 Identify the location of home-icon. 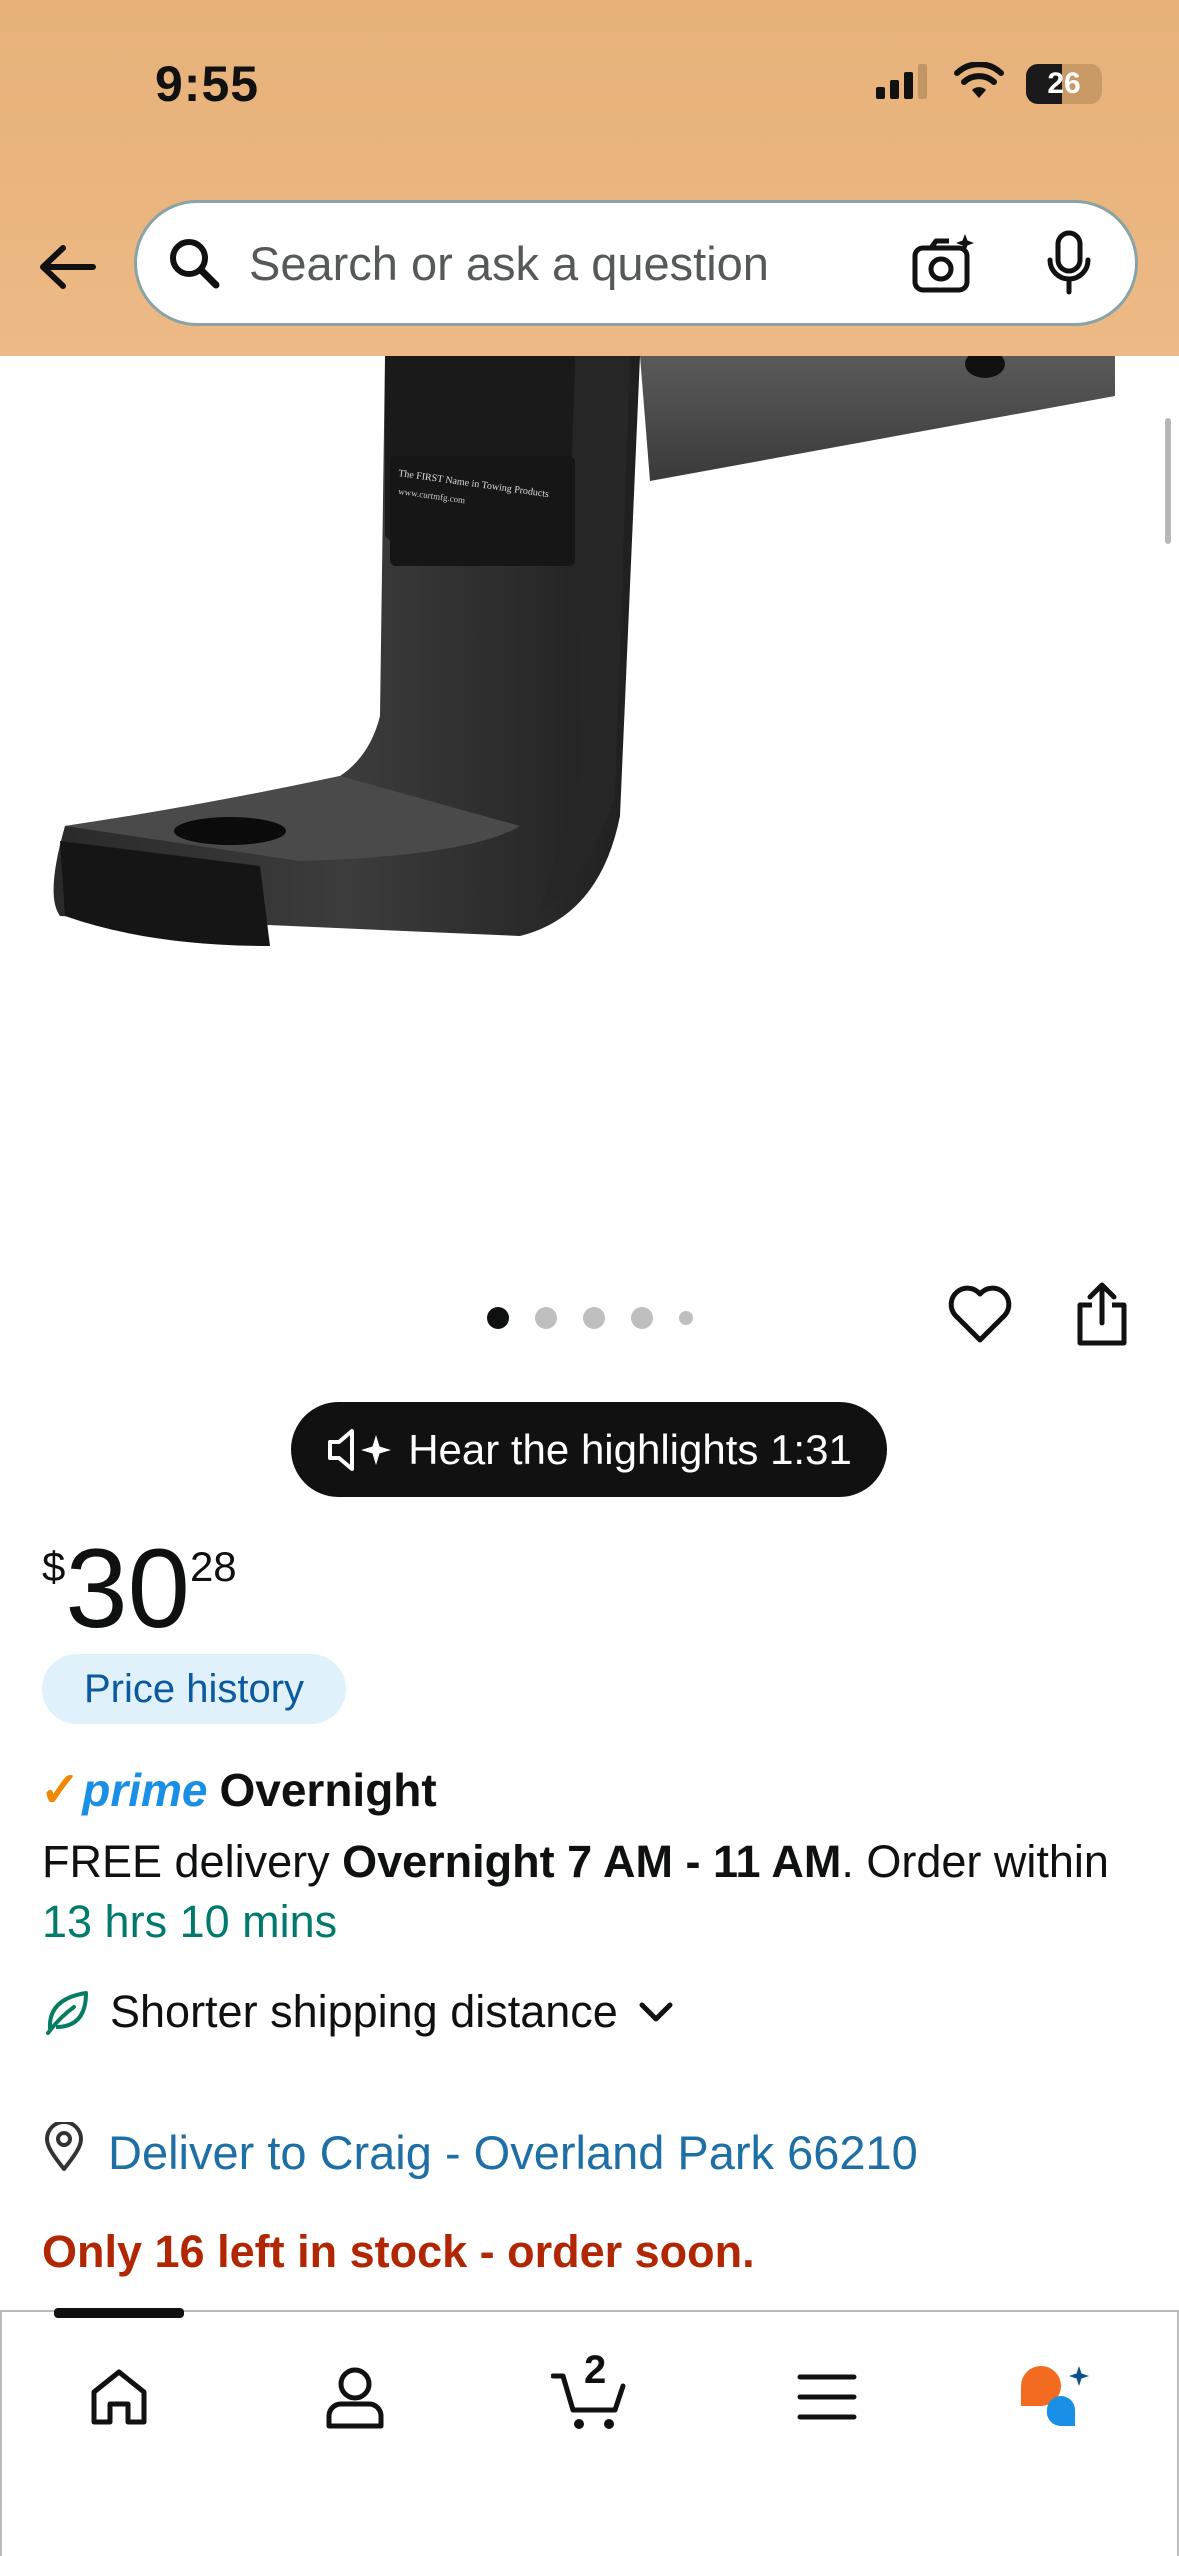
(119, 2397).